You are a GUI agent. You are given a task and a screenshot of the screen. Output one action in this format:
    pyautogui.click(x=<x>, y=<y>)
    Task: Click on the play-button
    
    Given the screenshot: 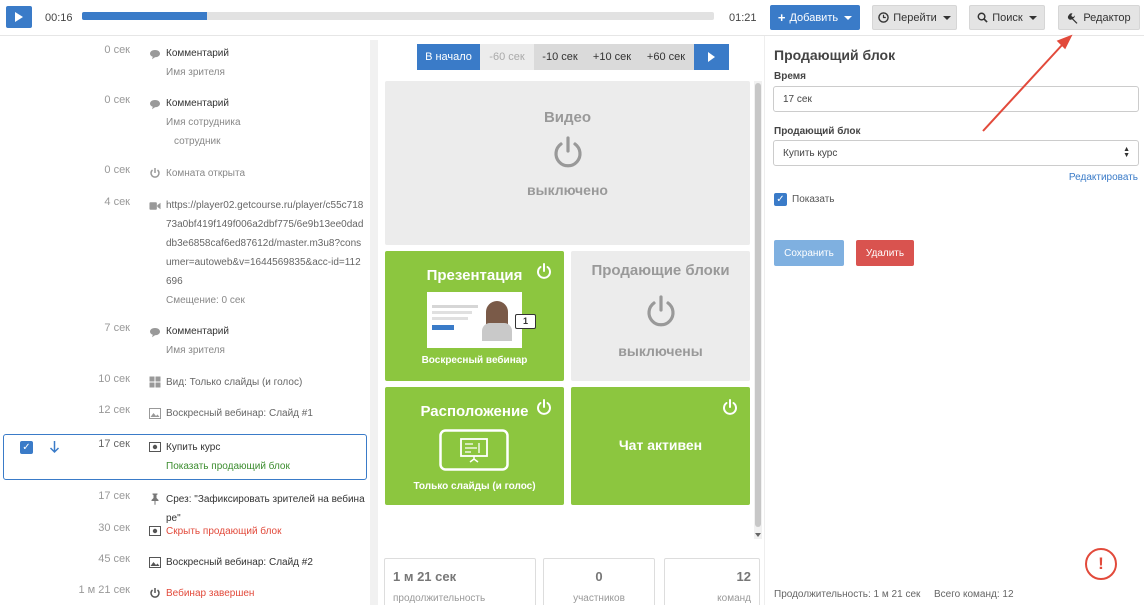 What is the action you would take?
    pyautogui.click(x=19, y=17)
    